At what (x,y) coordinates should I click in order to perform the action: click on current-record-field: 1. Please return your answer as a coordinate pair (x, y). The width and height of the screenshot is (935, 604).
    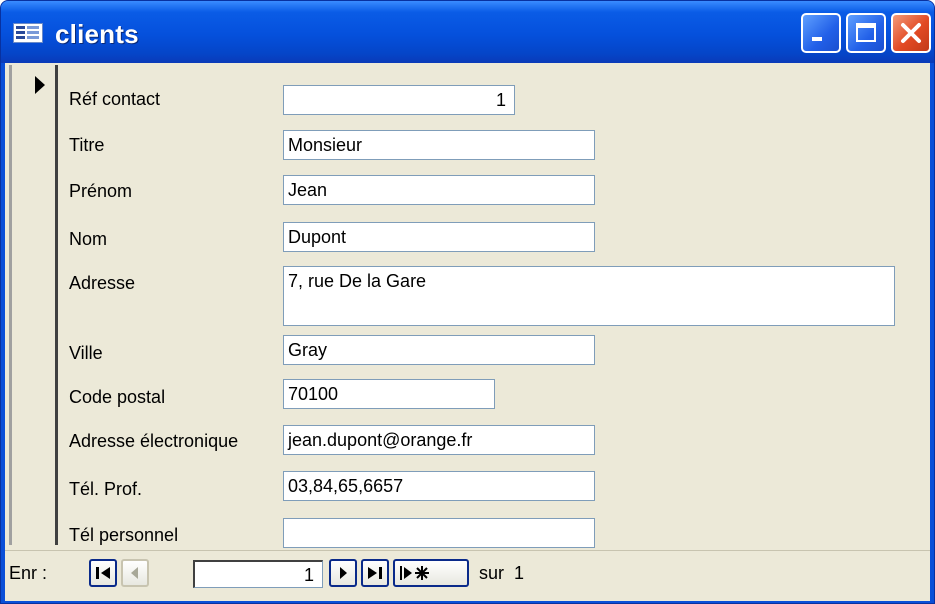
    Looking at the image, I should click on (258, 574).